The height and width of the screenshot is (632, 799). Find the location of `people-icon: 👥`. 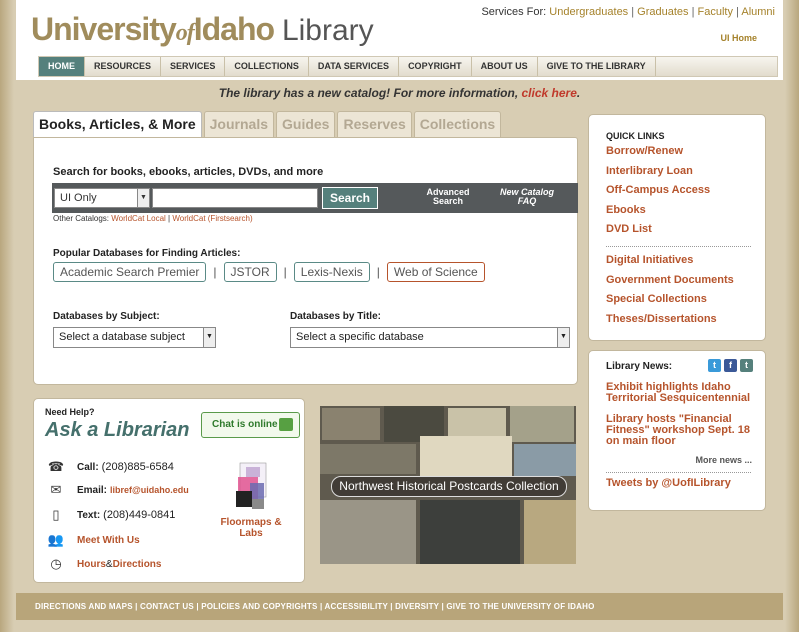

people-icon: 👥 is located at coordinates (56, 539).